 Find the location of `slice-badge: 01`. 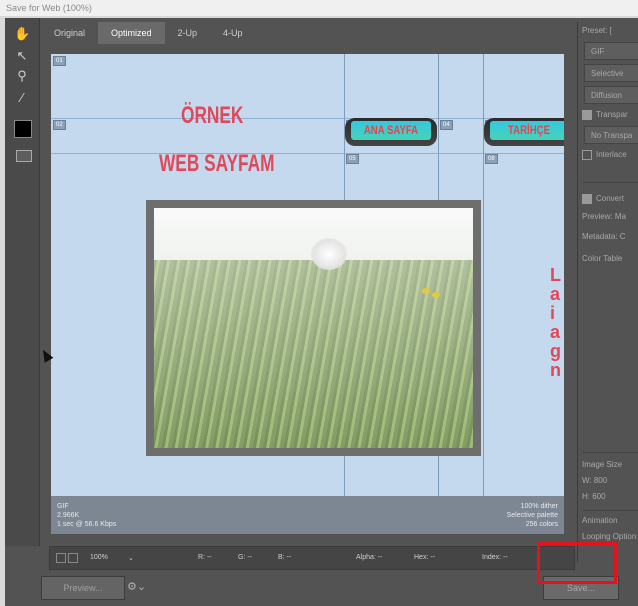

slice-badge: 01 is located at coordinates (59, 61).